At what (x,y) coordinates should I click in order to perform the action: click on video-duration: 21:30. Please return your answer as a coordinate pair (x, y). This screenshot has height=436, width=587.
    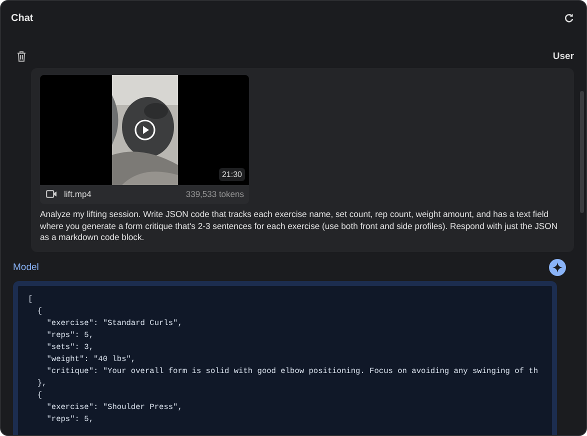
    Looking at the image, I should click on (231, 174).